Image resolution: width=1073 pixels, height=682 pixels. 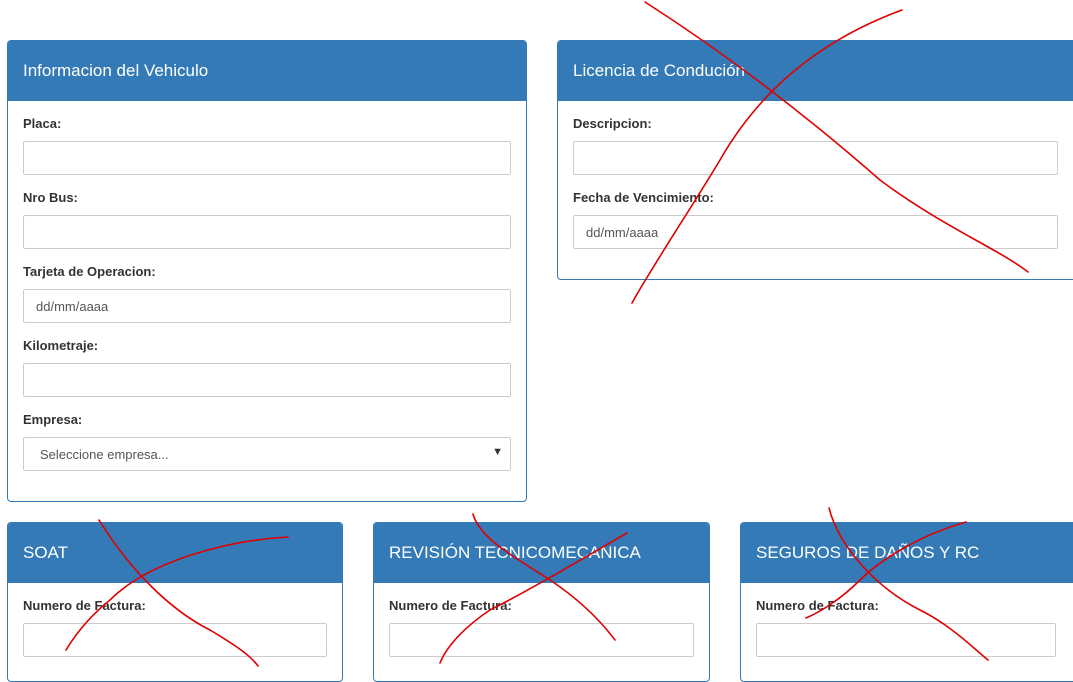 I want to click on chevron-down-icon: ▼, so click(x=497, y=452).